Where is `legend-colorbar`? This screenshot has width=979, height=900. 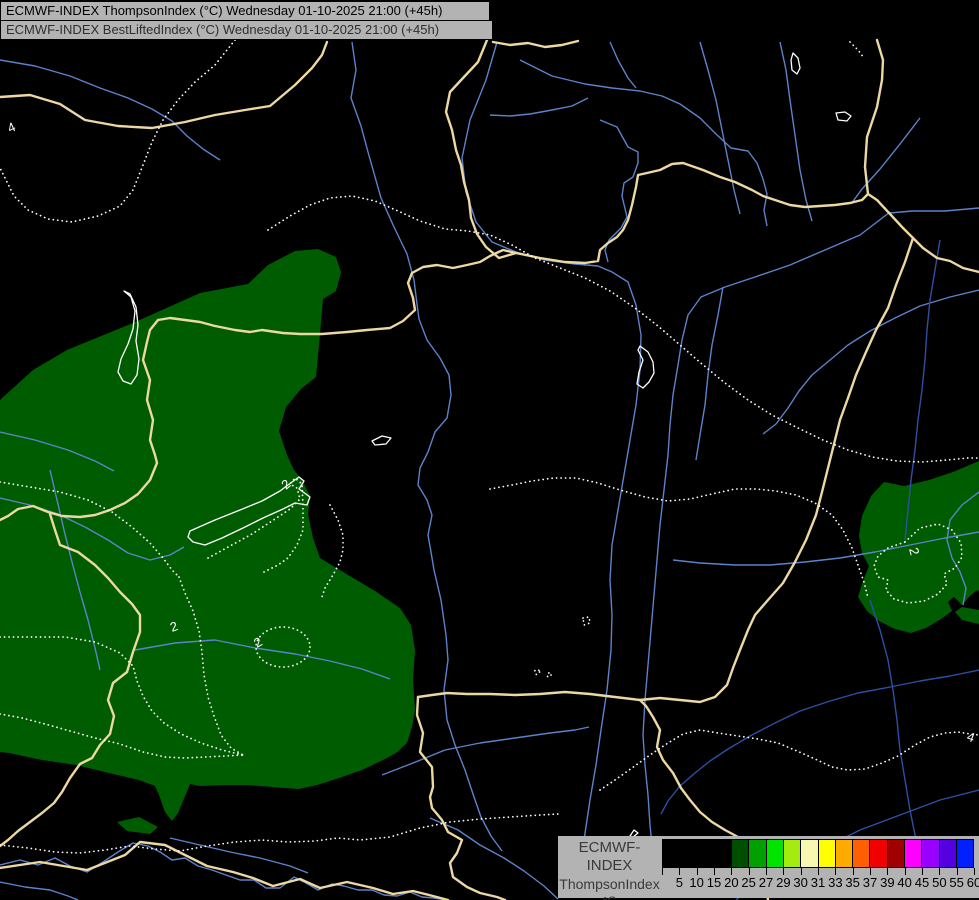
legend-colorbar is located at coordinates (818, 853).